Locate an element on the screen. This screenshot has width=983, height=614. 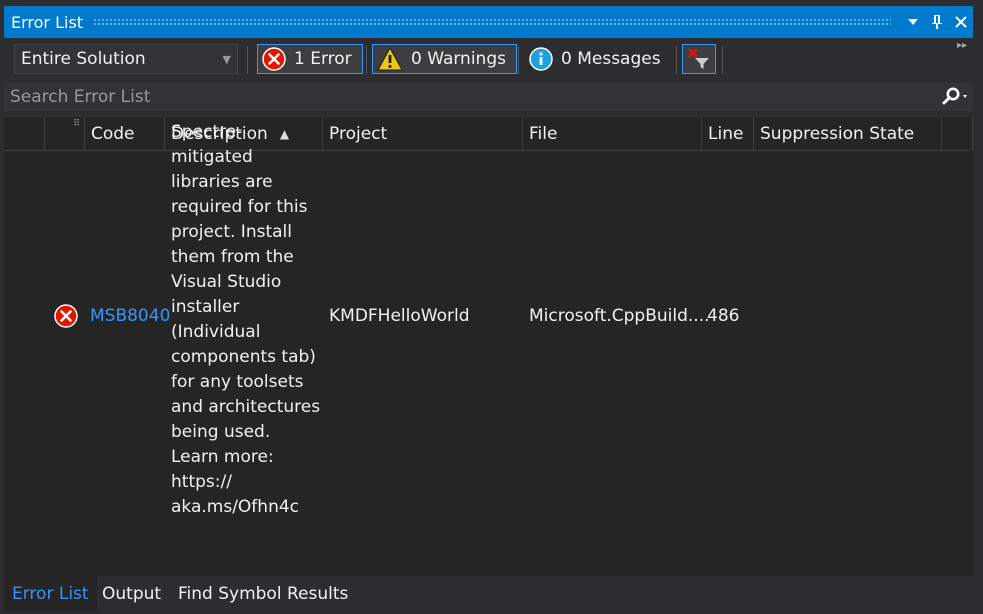
tab-find-symbol-results: Find Symbol Results is located at coordinates (263, 594).